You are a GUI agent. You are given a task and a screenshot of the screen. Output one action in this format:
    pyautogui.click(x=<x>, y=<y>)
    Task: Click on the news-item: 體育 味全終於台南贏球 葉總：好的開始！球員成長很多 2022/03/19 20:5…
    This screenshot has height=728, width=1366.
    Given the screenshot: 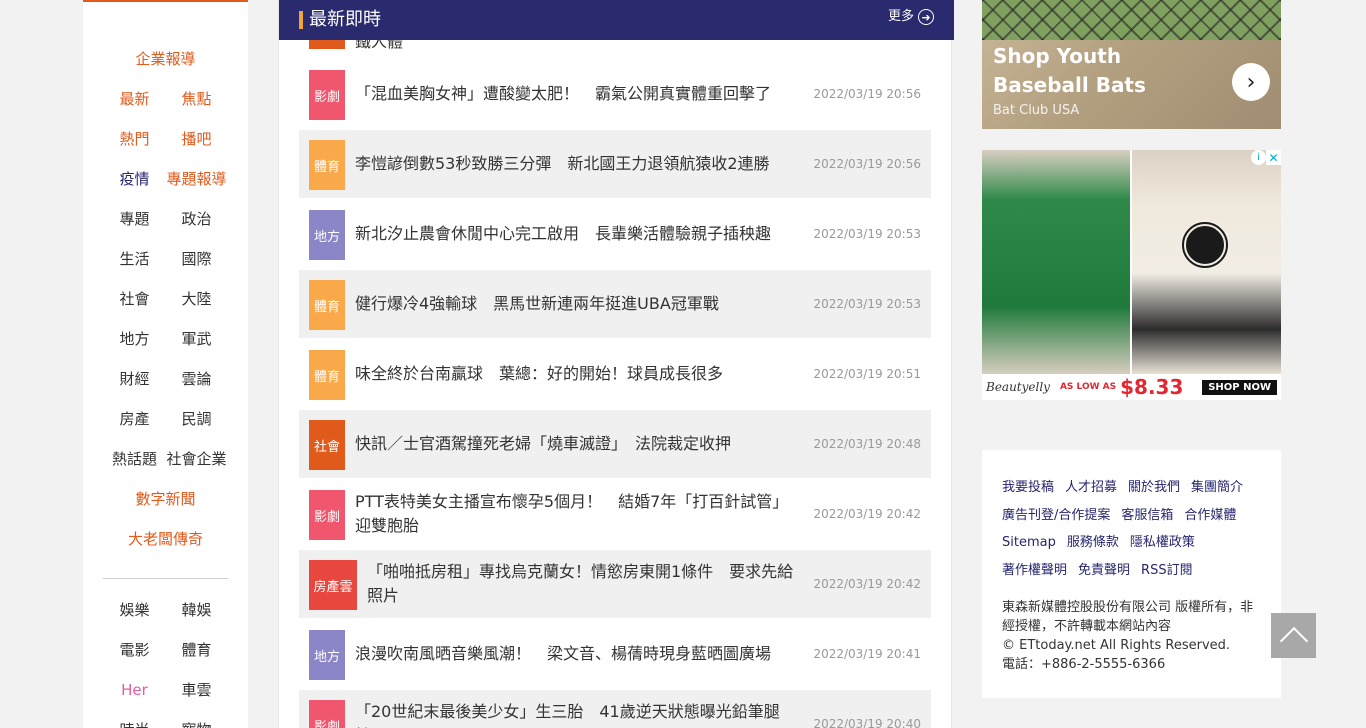 What is the action you would take?
    pyautogui.click(x=615, y=374)
    